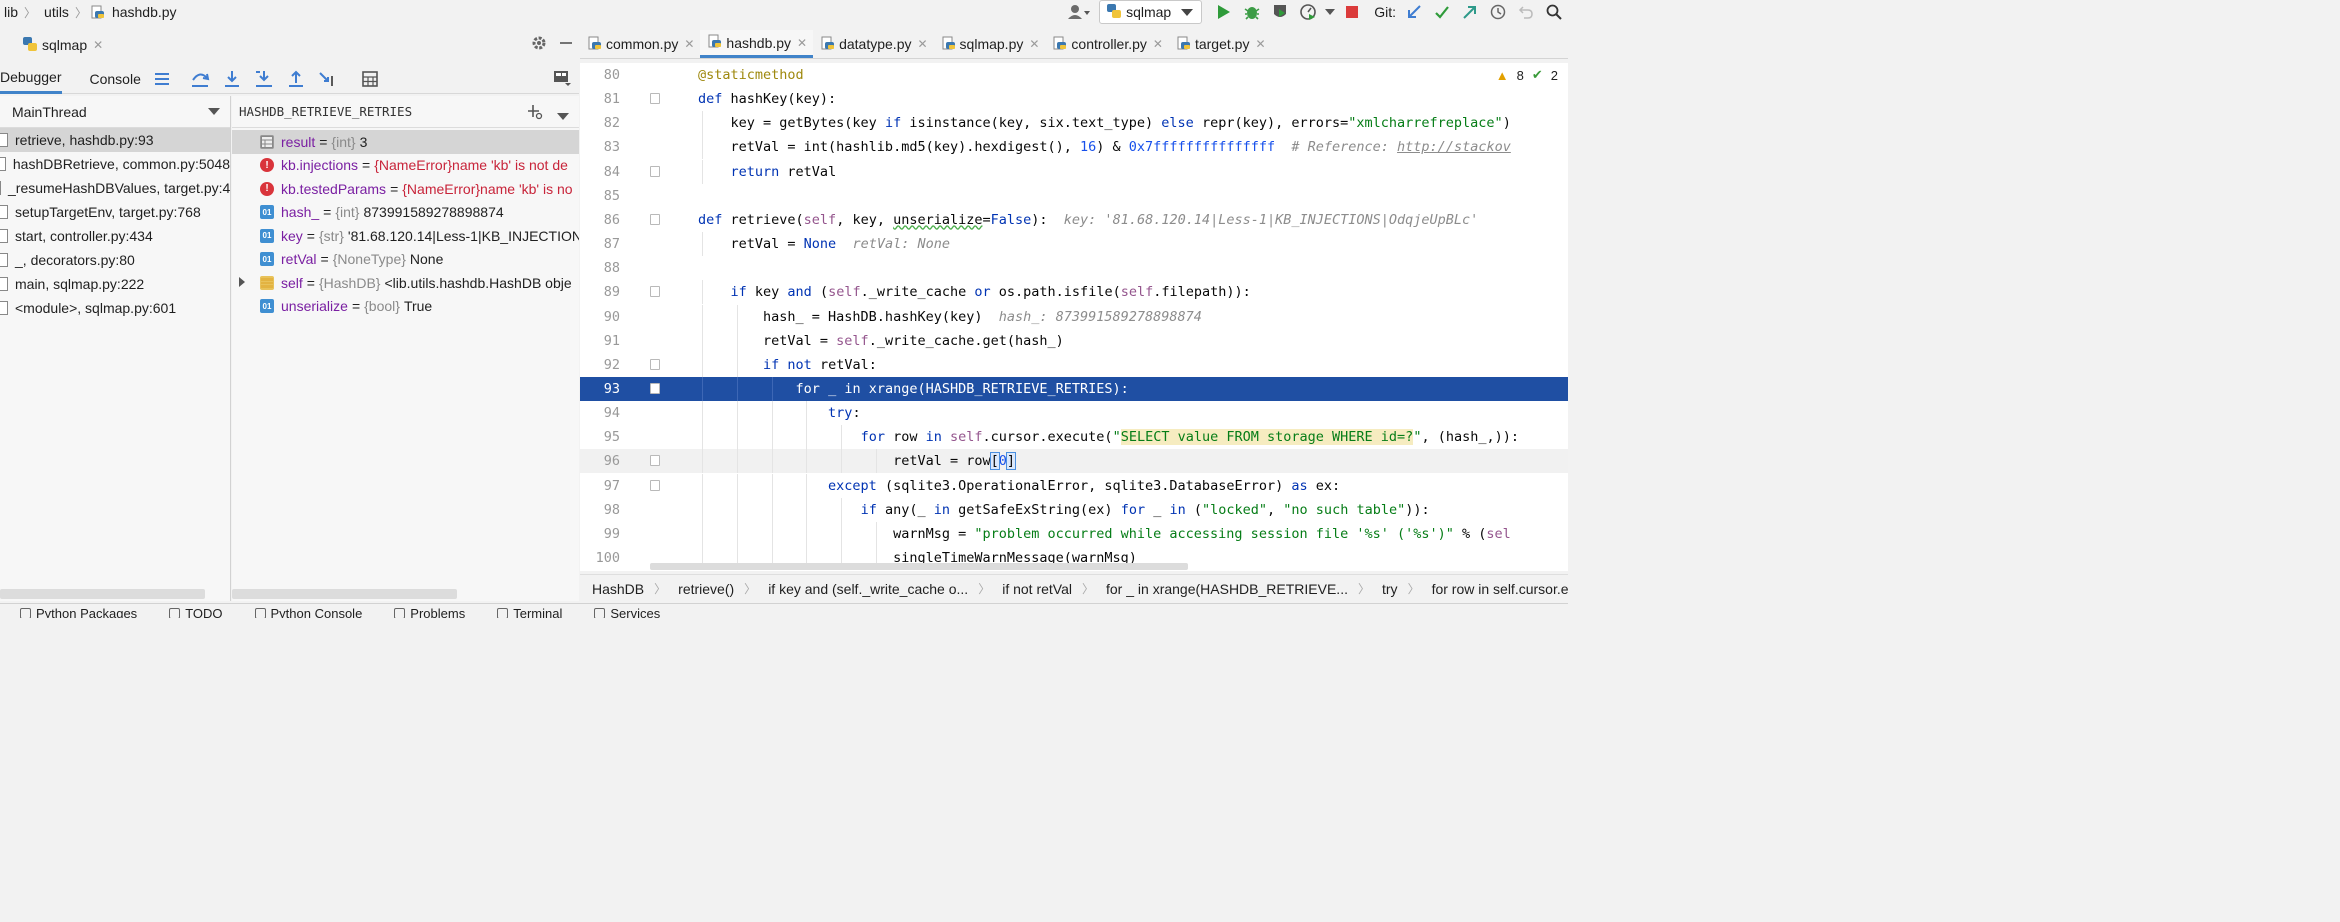 The width and height of the screenshot is (2340, 922). Describe the element at coordinates (535, 113) in the screenshot. I see `add-watch-icon` at that location.